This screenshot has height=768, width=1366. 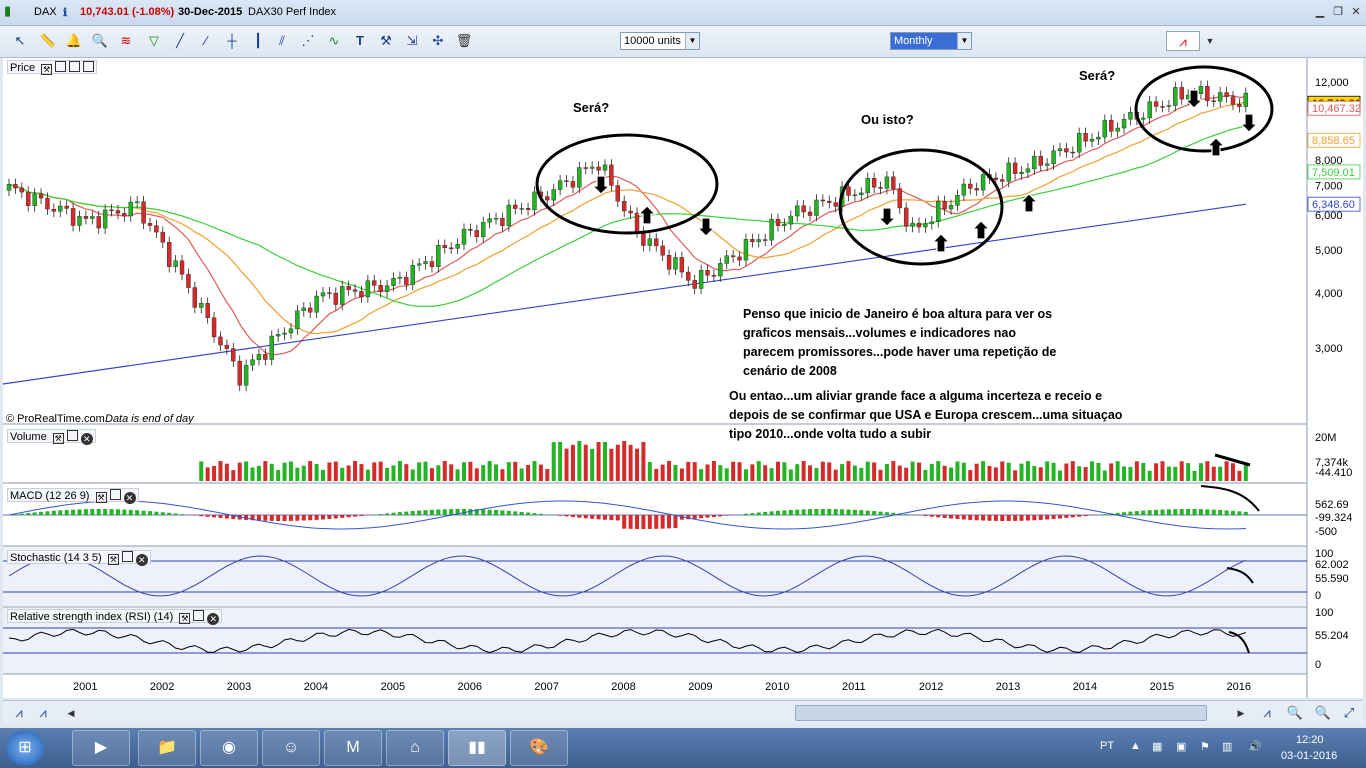 What do you see at coordinates (1205, 746) in the screenshot?
I see `tray-icon: ⚑` at bounding box center [1205, 746].